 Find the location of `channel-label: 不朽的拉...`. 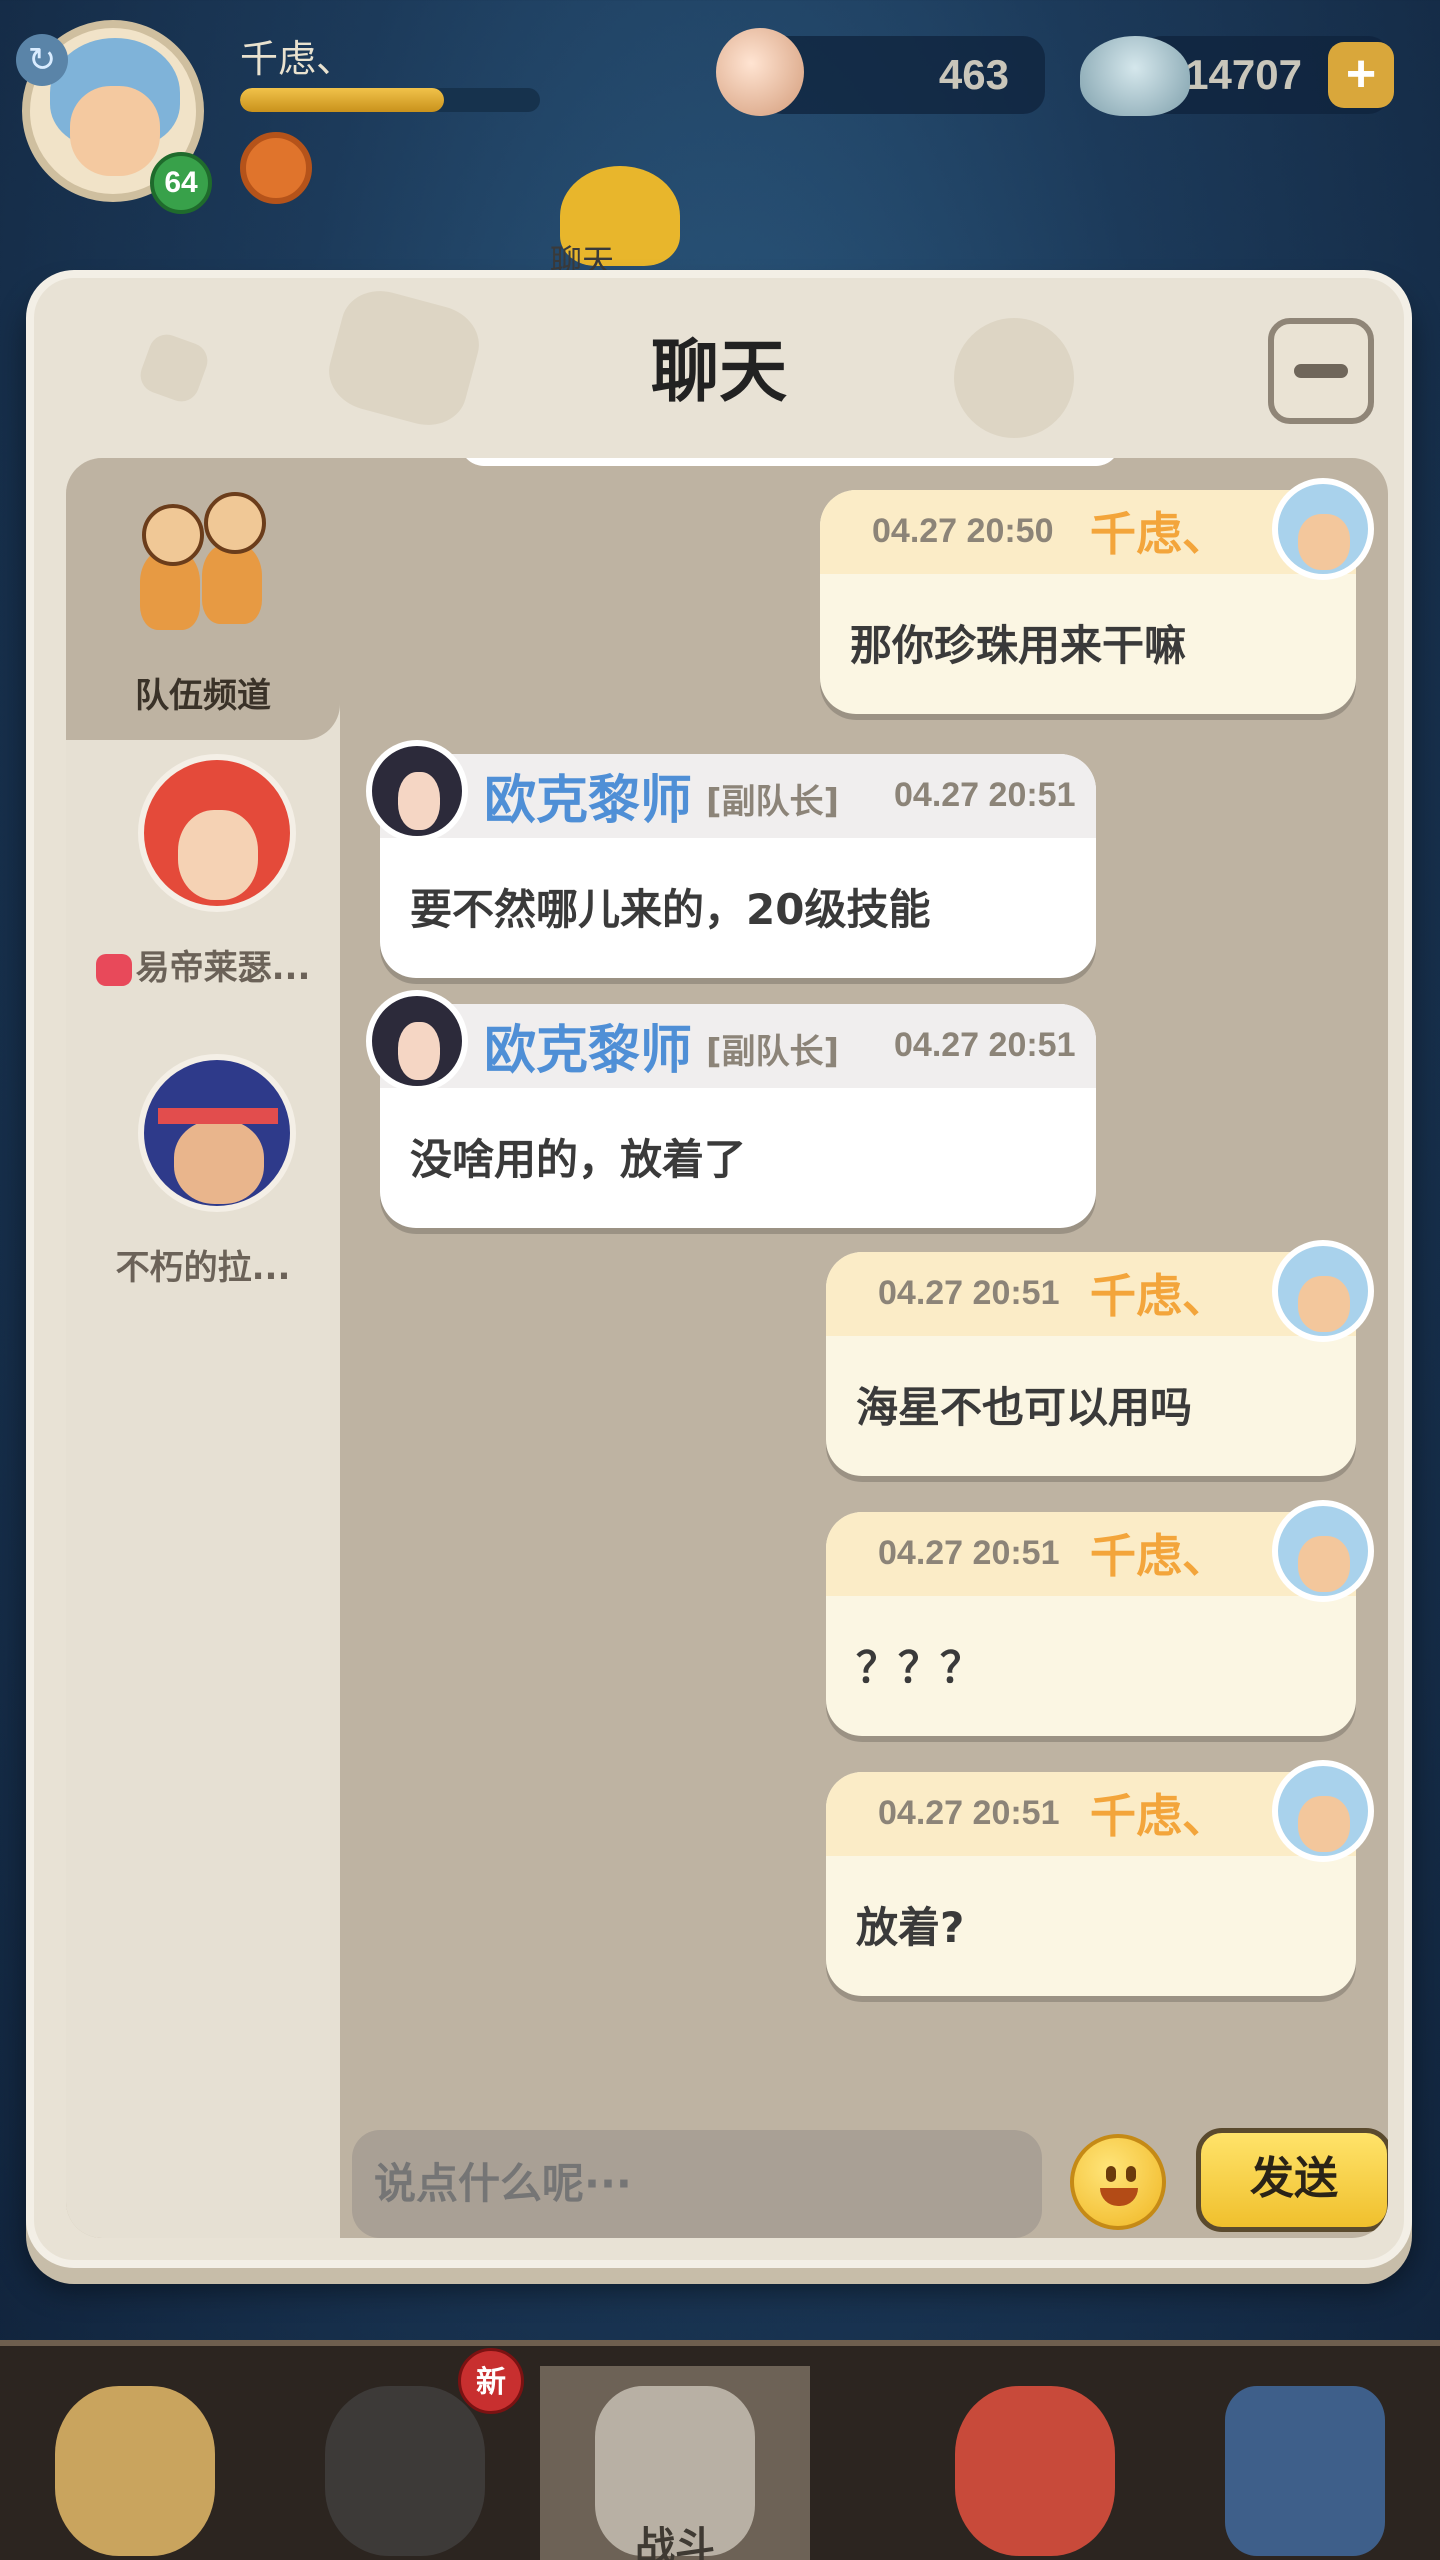

channel-label: 不朽的拉... is located at coordinates (203, 1268).